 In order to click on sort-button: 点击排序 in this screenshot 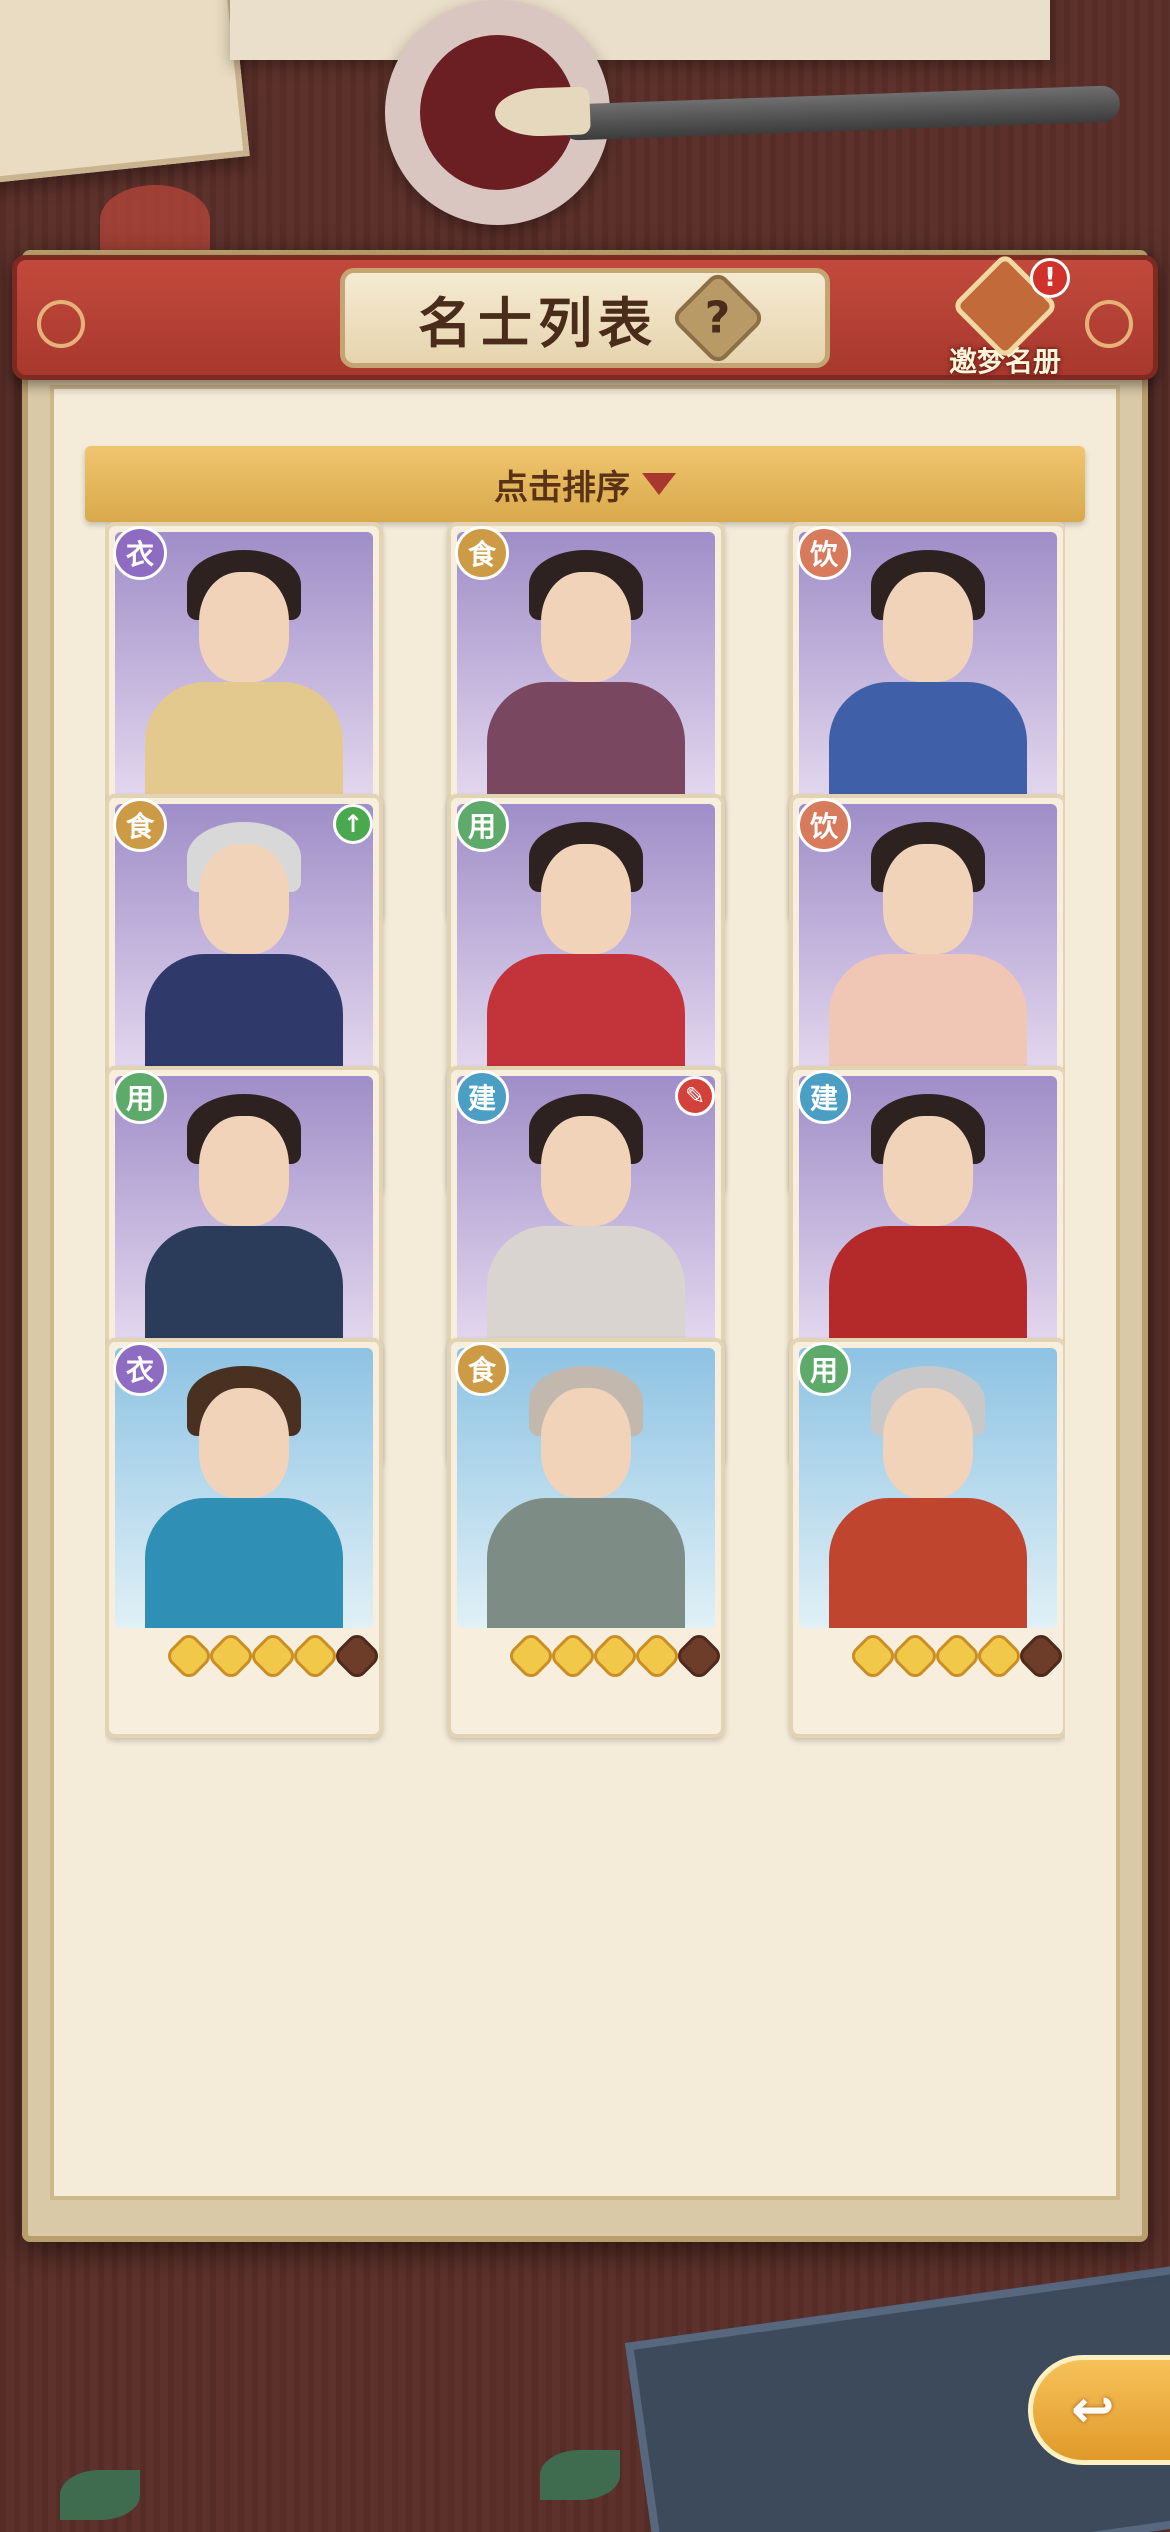, I will do `click(585, 484)`.